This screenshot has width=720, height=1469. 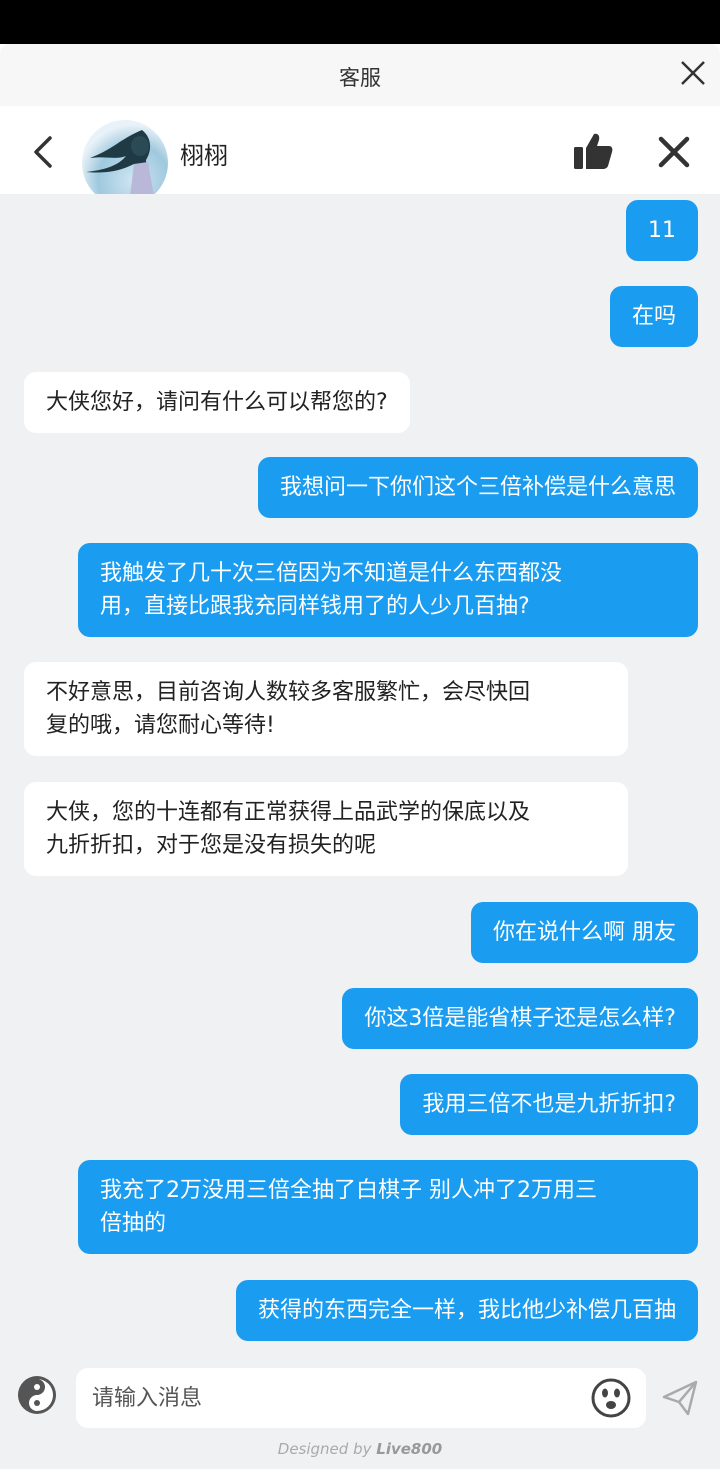 What do you see at coordinates (211, 845) in the screenshot?
I see `message-text: 九折折扣，对于您是没有损失的呢` at bounding box center [211, 845].